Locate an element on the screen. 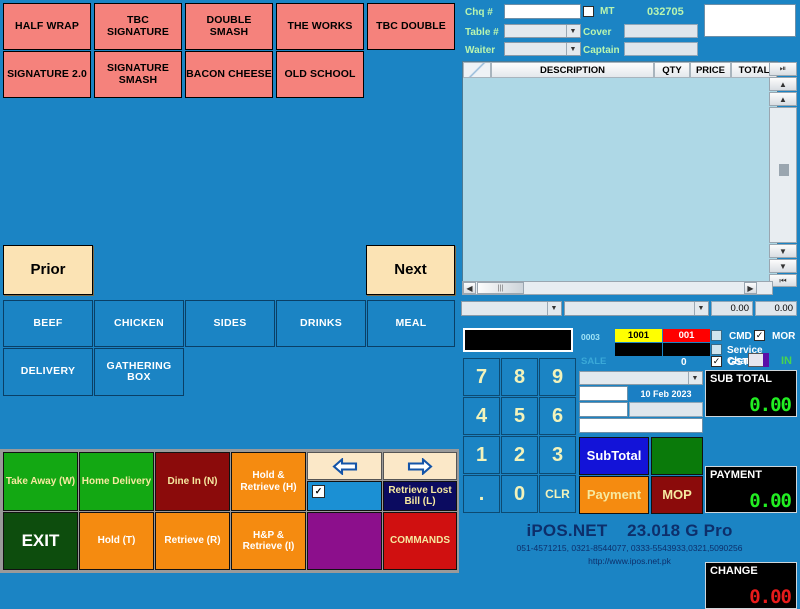  product-label: TBC SIGNATURE is located at coordinates (138, 26).